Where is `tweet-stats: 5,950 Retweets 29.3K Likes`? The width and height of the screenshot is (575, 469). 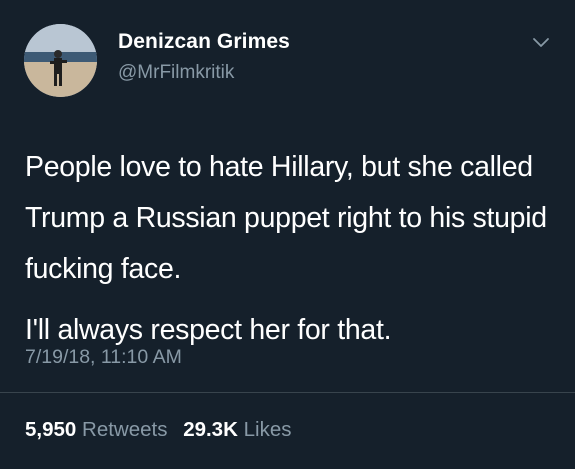 tweet-stats: 5,950 Retweets 29.3K Likes is located at coordinates (163, 430).